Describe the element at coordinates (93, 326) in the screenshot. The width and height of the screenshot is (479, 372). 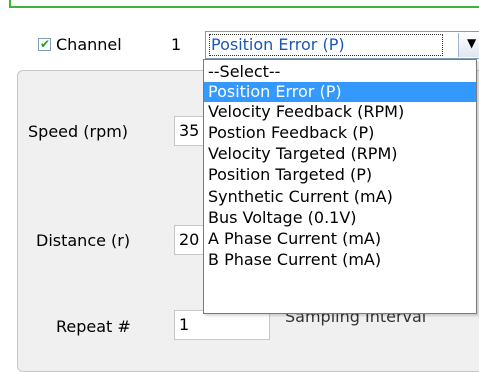
I see `repeat-label: Repeat #` at that location.